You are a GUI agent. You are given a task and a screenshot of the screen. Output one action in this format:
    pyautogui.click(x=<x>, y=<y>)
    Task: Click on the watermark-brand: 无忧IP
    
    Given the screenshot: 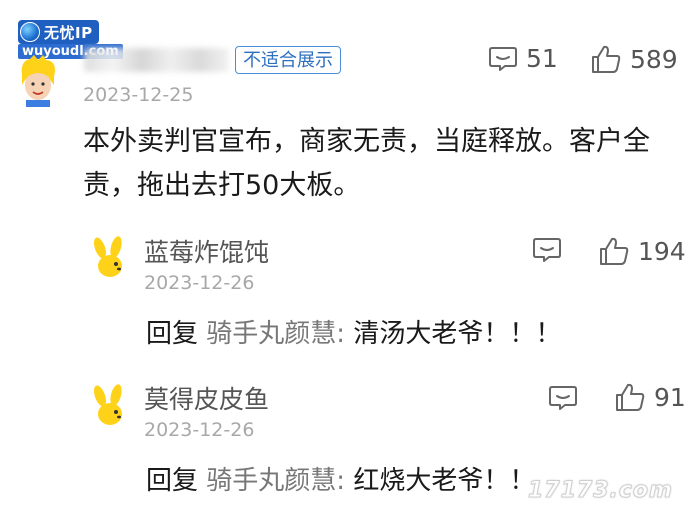 What is the action you would take?
    pyautogui.click(x=68, y=32)
    